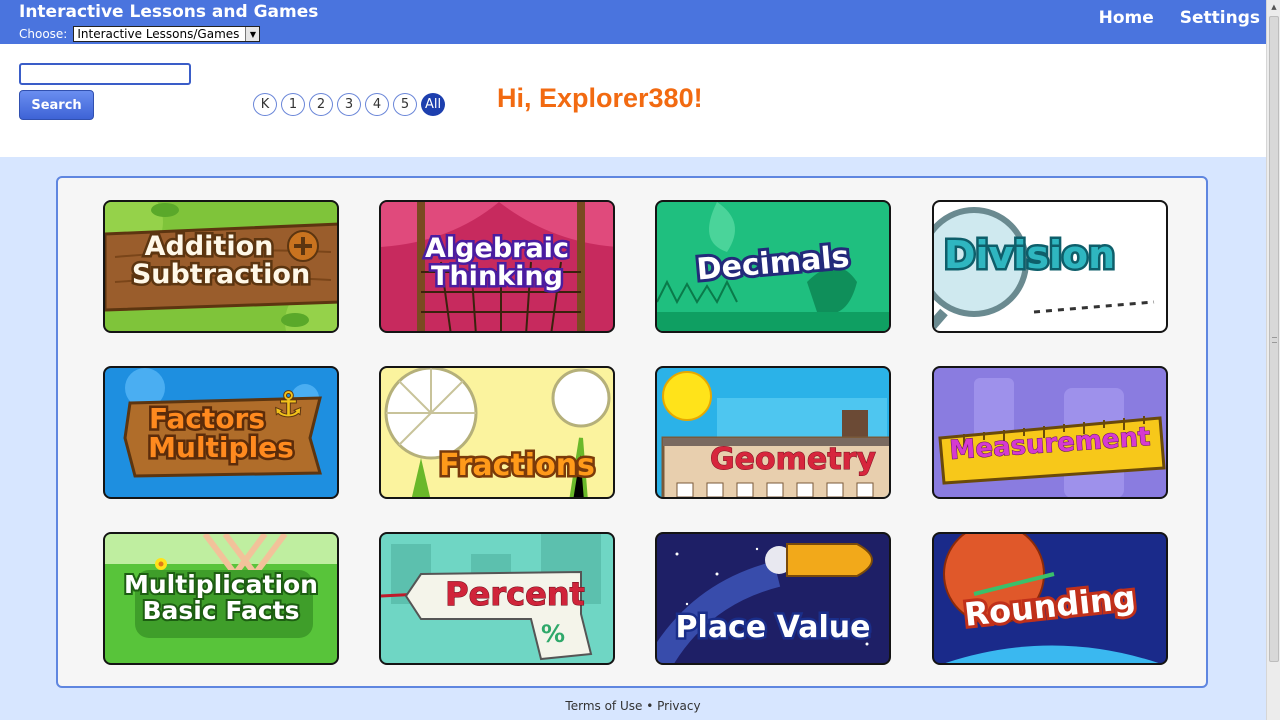 The width and height of the screenshot is (1280, 720). What do you see at coordinates (1050, 432) in the screenshot?
I see `topic-tile-measurement: Measurement` at bounding box center [1050, 432].